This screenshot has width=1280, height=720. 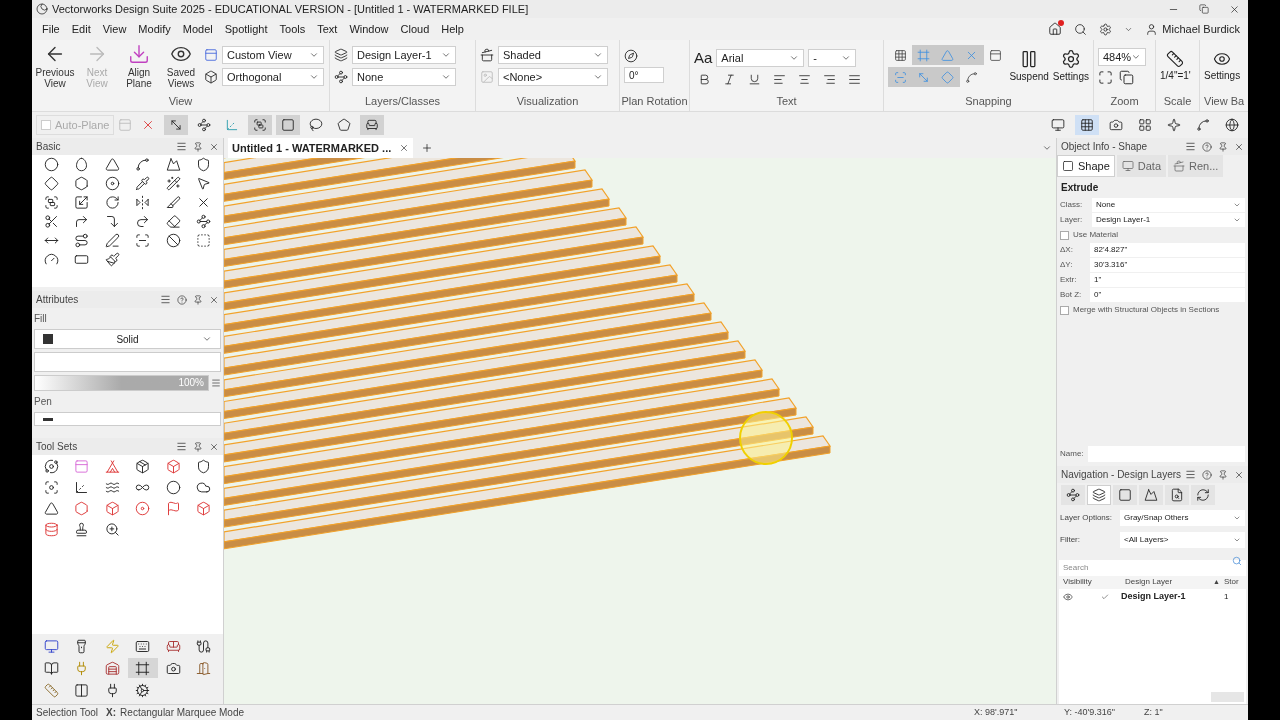 I want to click on object-type: Extrude, so click(x=1080, y=188).